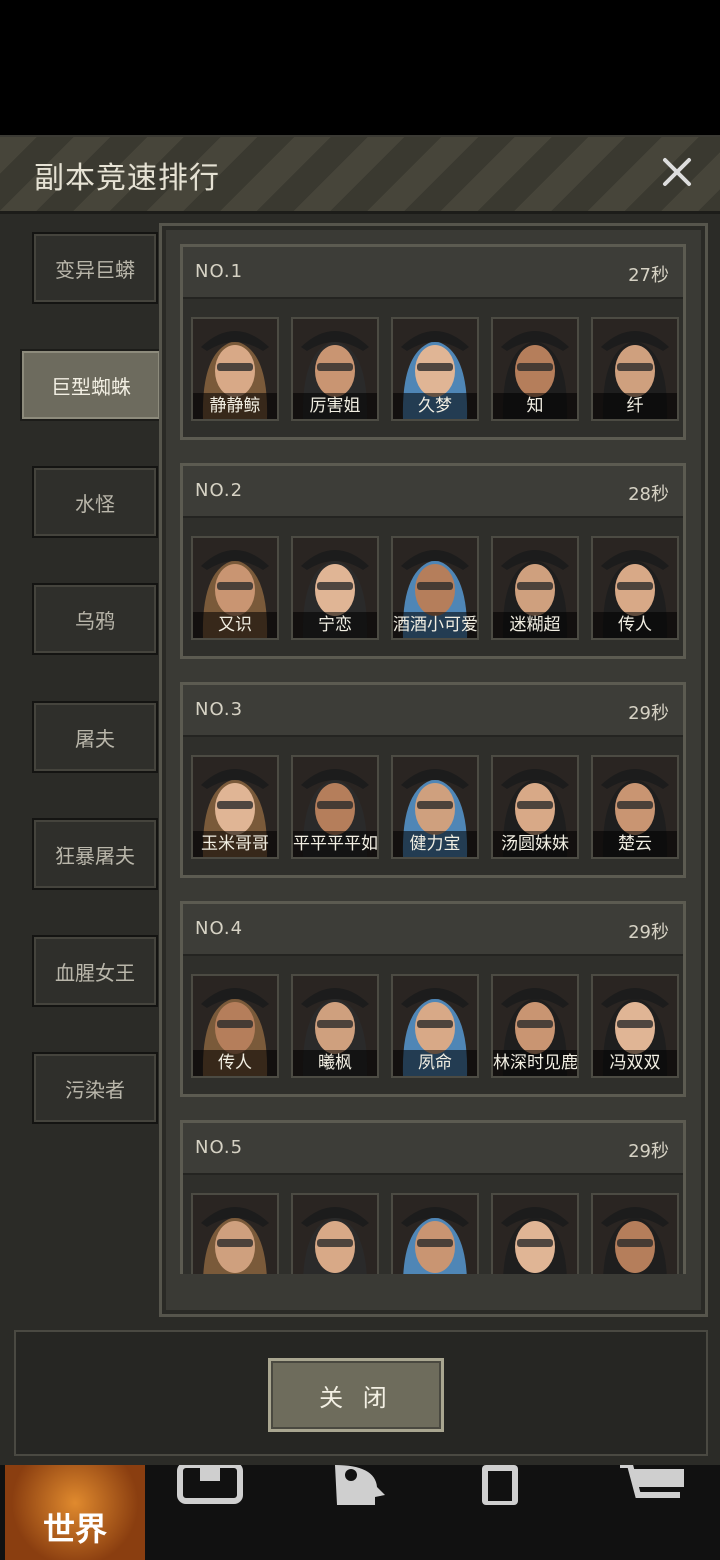 The height and width of the screenshot is (1560, 720). Describe the element at coordinates (535, 1063) in the screenshot. I see `player-name: 林深时见鹿` at that location.